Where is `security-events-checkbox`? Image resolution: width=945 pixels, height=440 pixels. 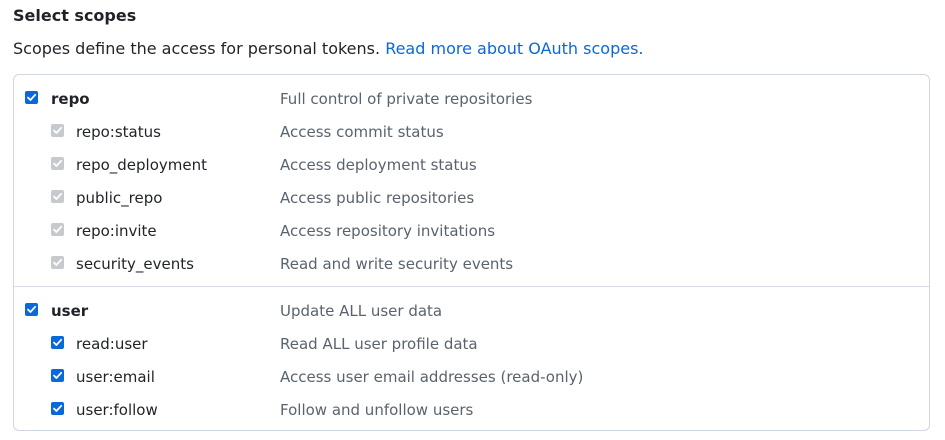 security-events-checkbox is located at coordinates (57, 262).